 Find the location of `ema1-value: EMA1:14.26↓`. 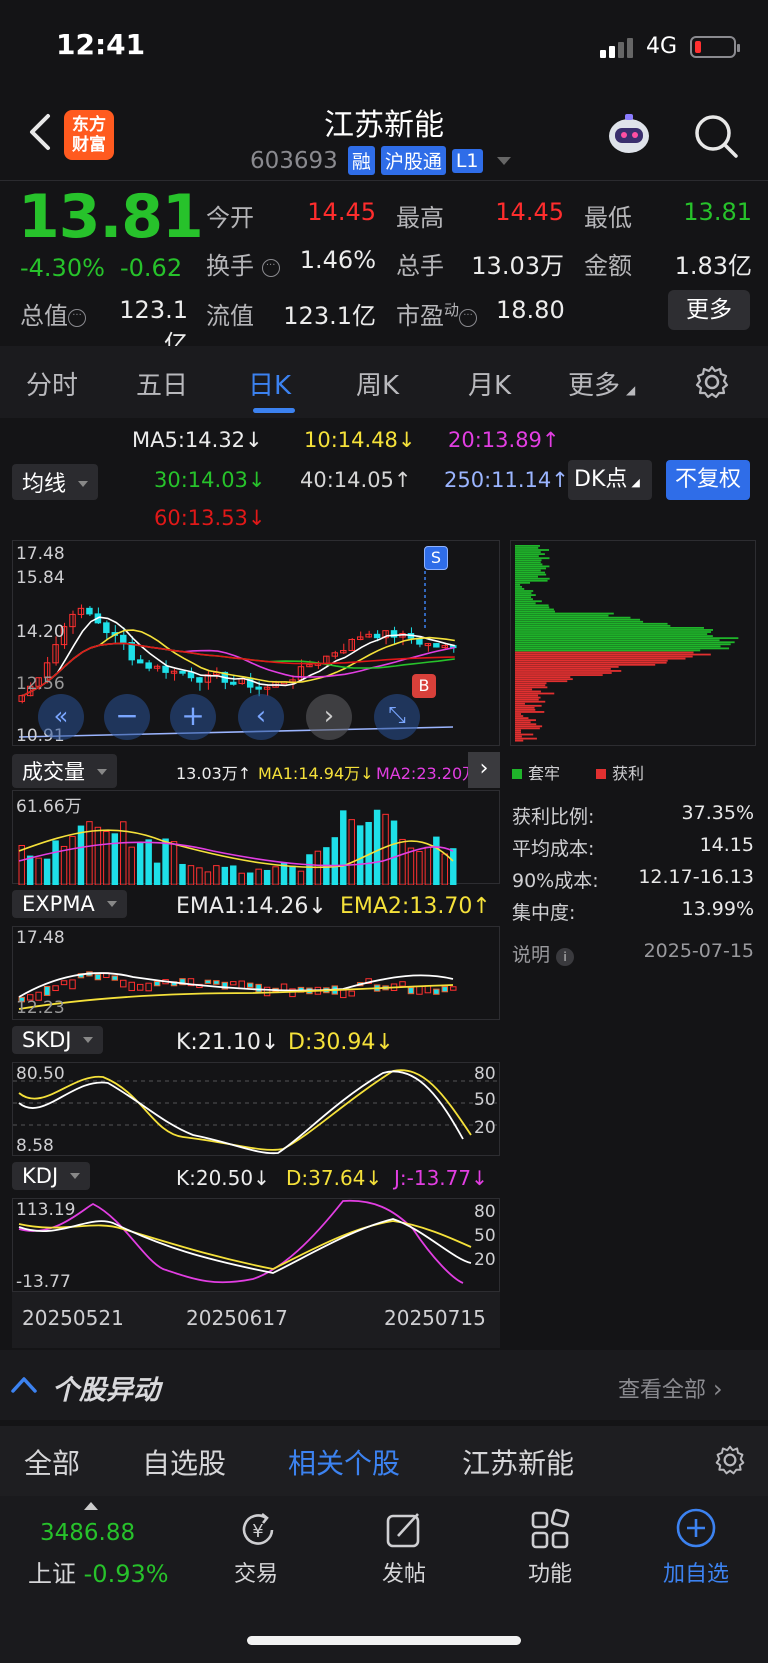

ema1-value: EMA1:14.26↓ is located at coordinates (251, 906).